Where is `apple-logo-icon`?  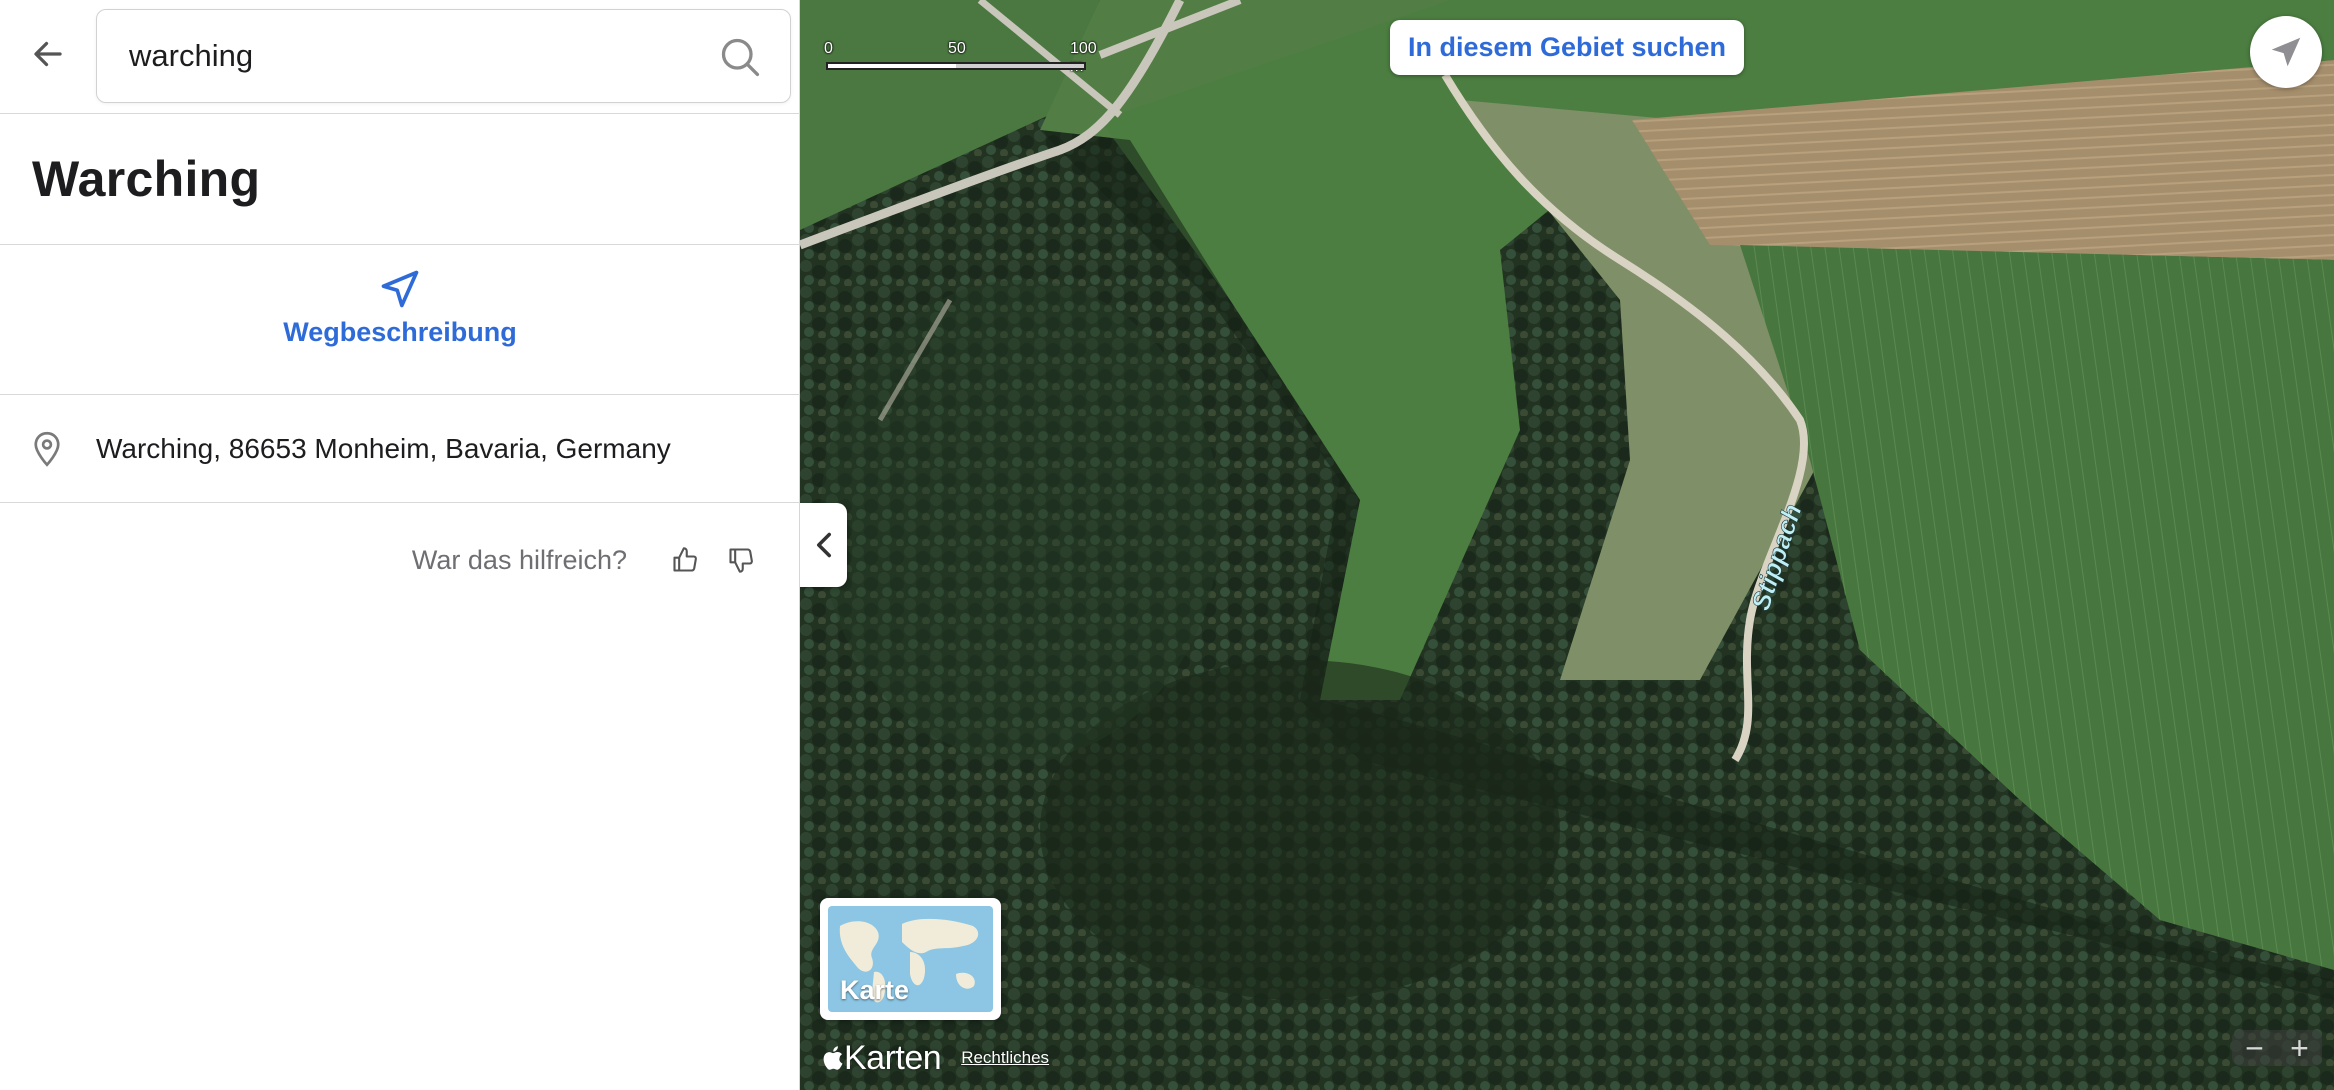
apple-logo-icon is located at coordinates (833, 1058).